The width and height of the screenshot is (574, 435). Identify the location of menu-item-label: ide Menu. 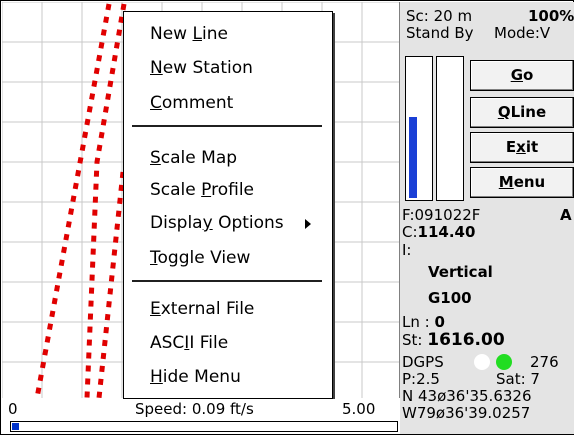
(201, 377).